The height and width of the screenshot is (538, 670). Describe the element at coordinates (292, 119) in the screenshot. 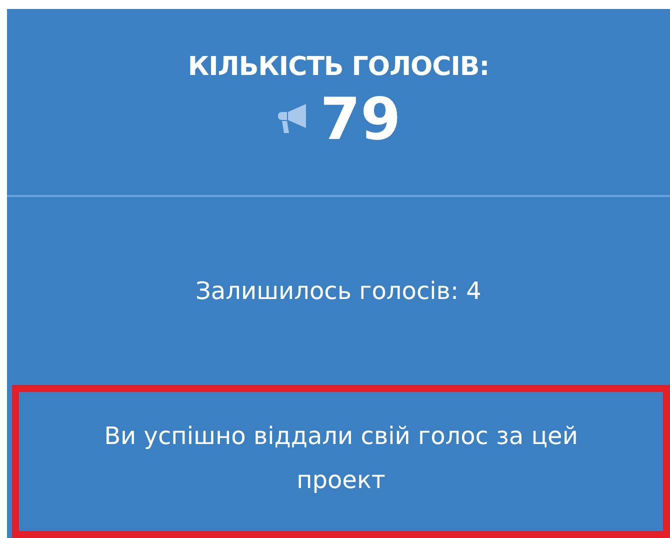

I see `megaphone-icon` at that location.